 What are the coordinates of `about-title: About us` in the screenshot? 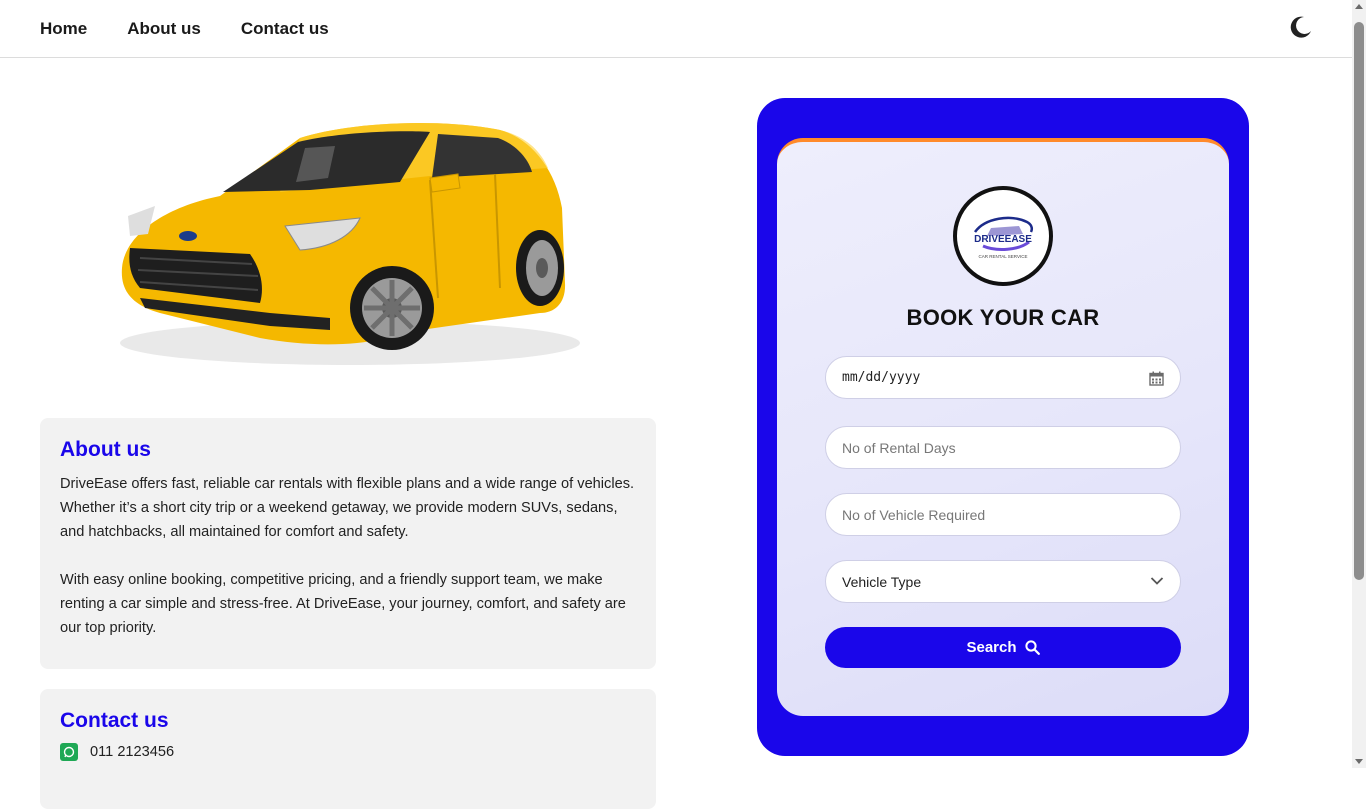 It's located at (105, 449).